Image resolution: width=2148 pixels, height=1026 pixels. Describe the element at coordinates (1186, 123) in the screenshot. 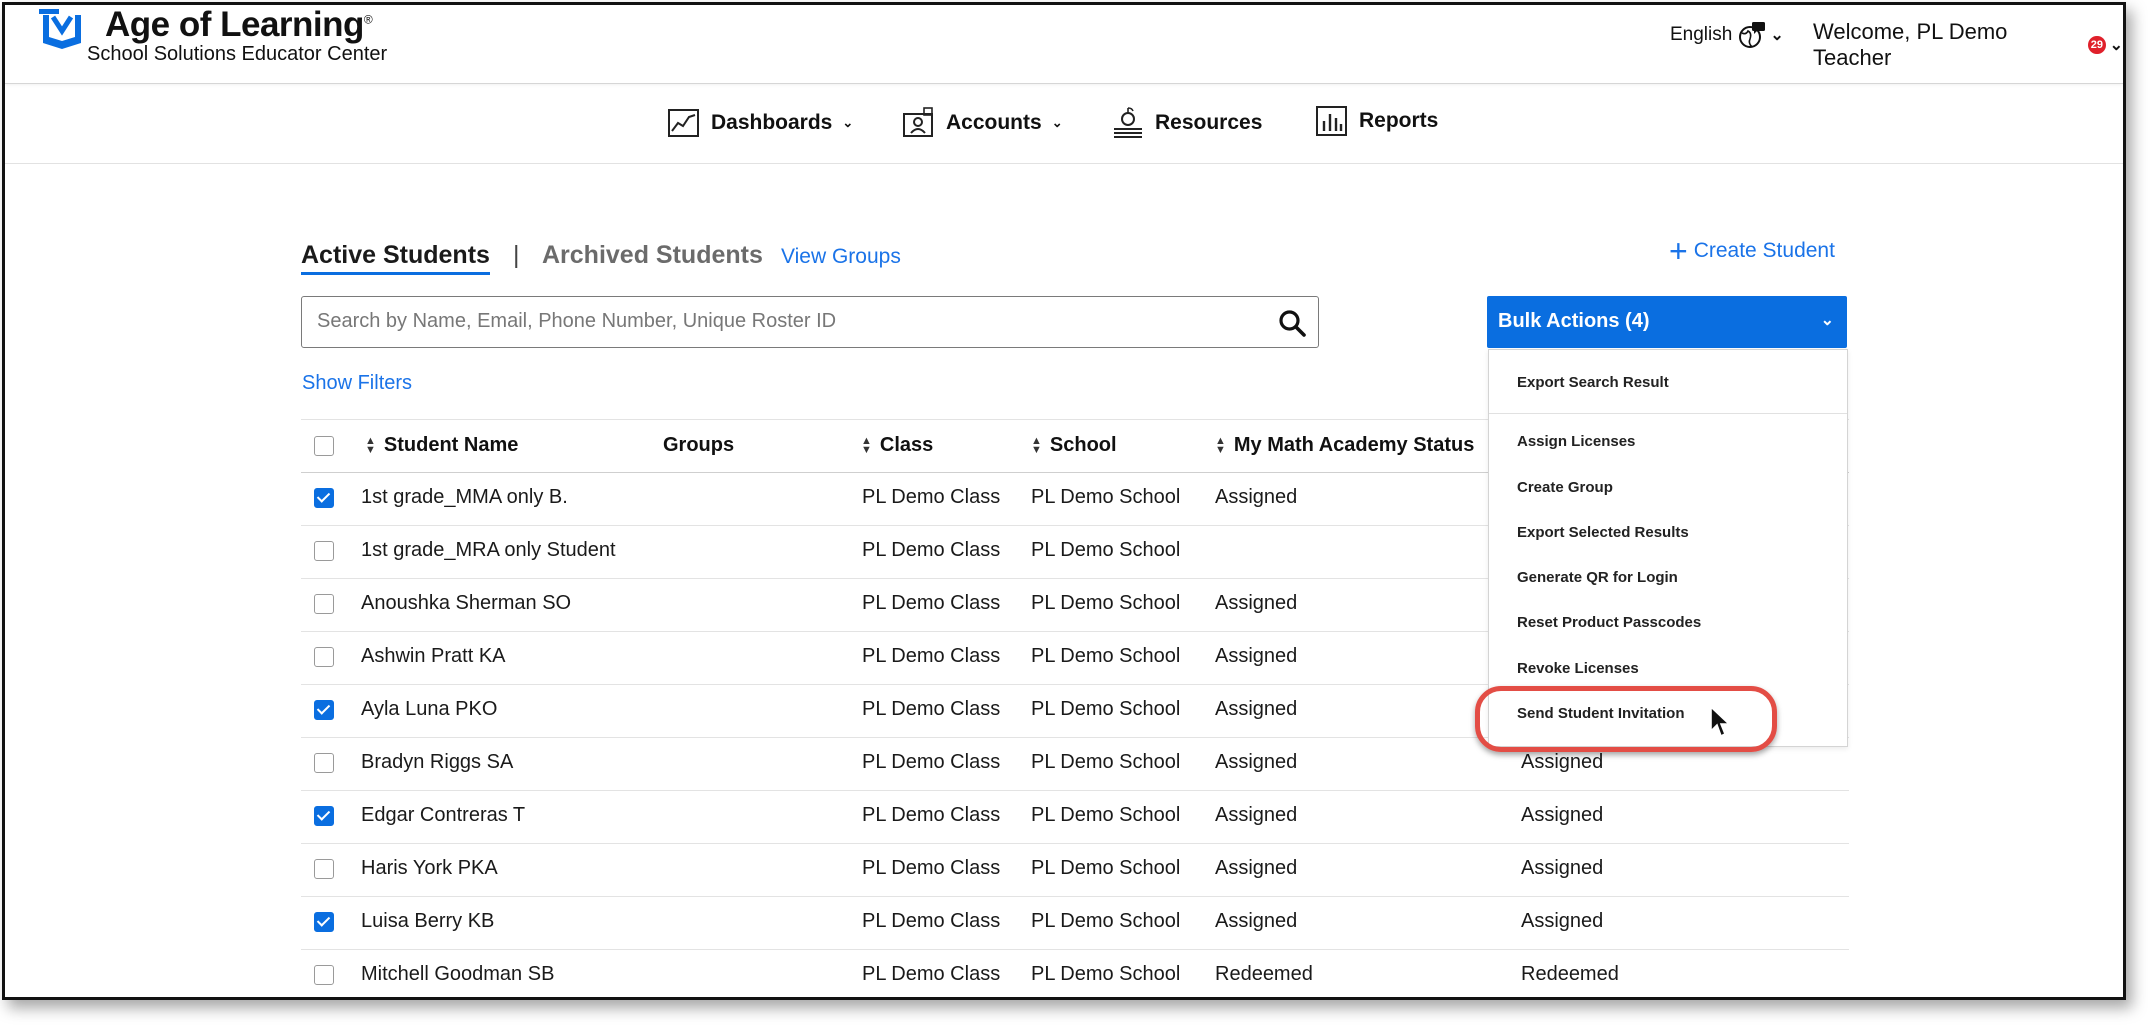

I see `nav-resources: Resources` at that location.